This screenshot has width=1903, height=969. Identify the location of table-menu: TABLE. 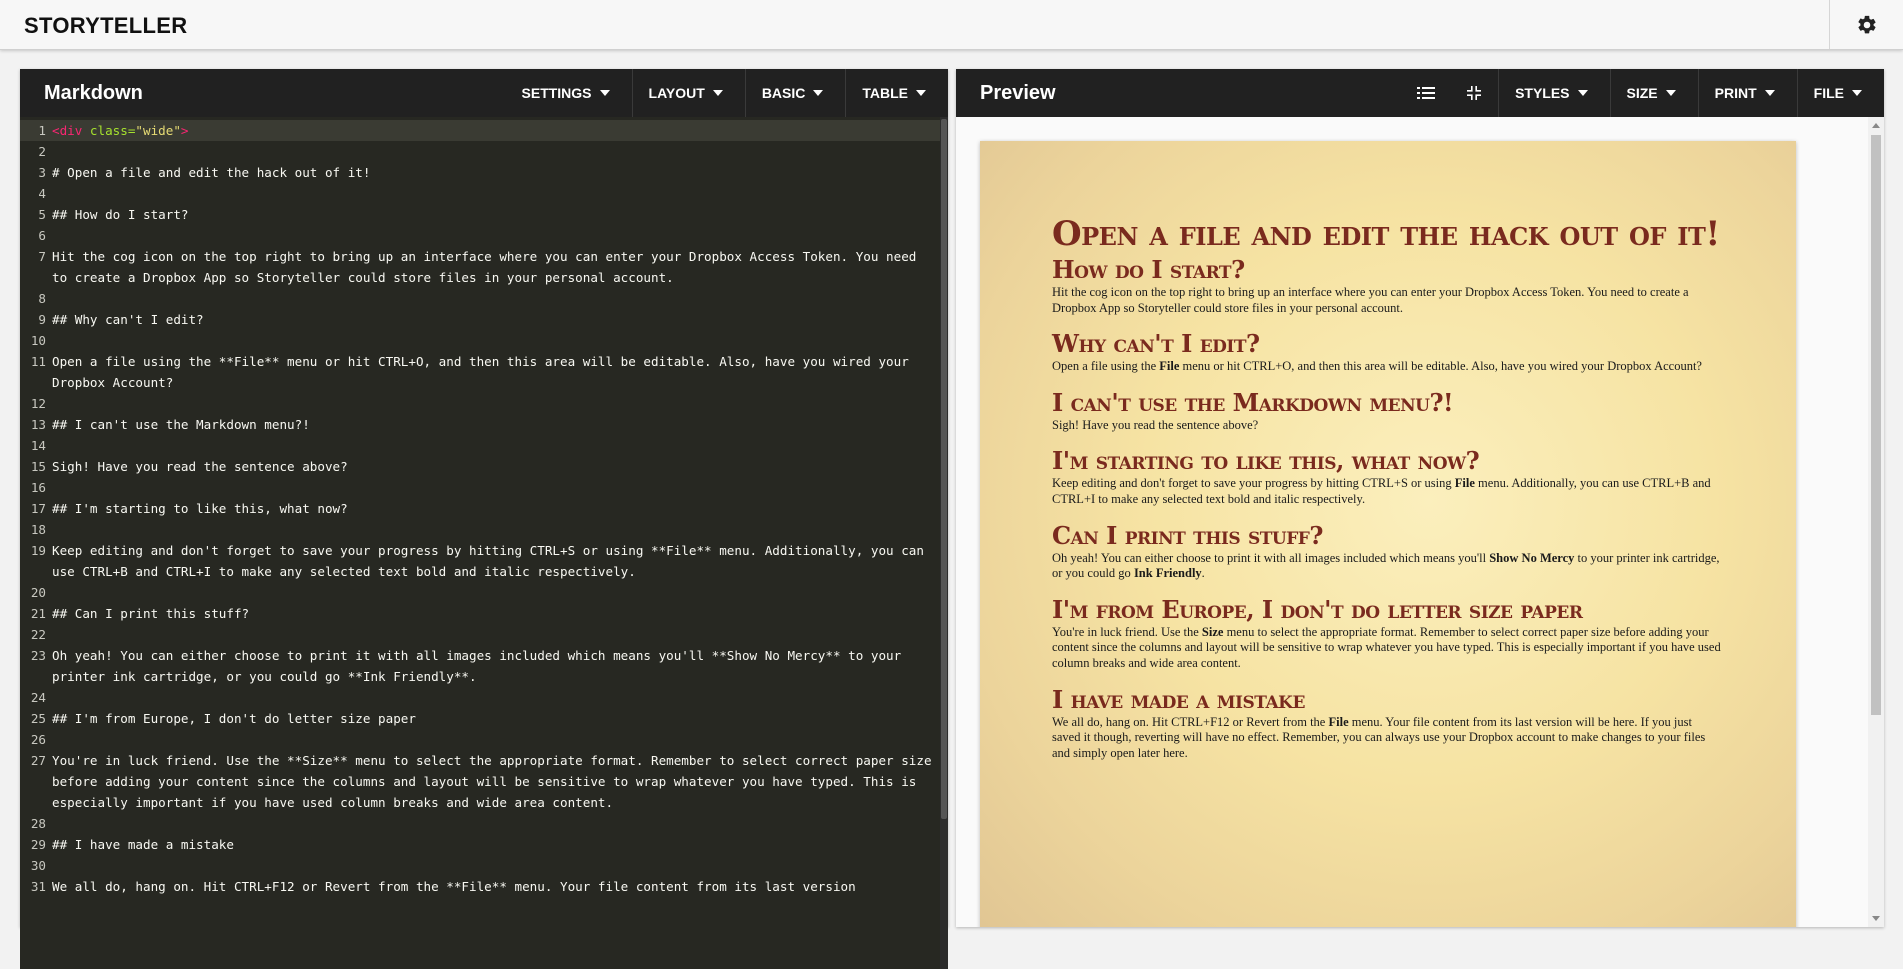
(896, 93).